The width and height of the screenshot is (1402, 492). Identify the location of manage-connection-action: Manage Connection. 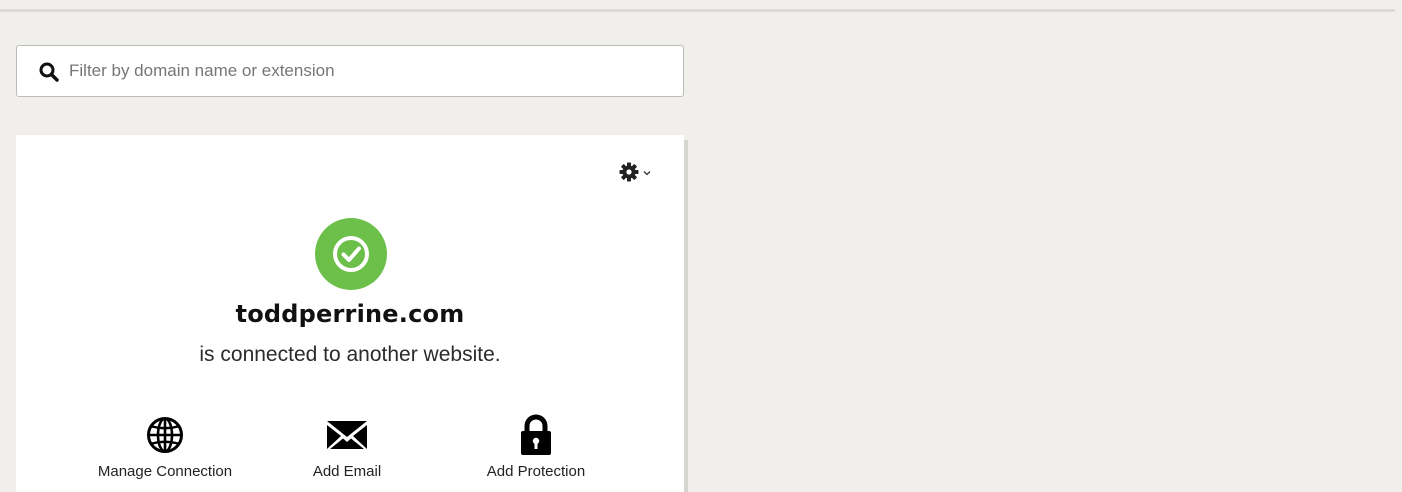
(165, 446).